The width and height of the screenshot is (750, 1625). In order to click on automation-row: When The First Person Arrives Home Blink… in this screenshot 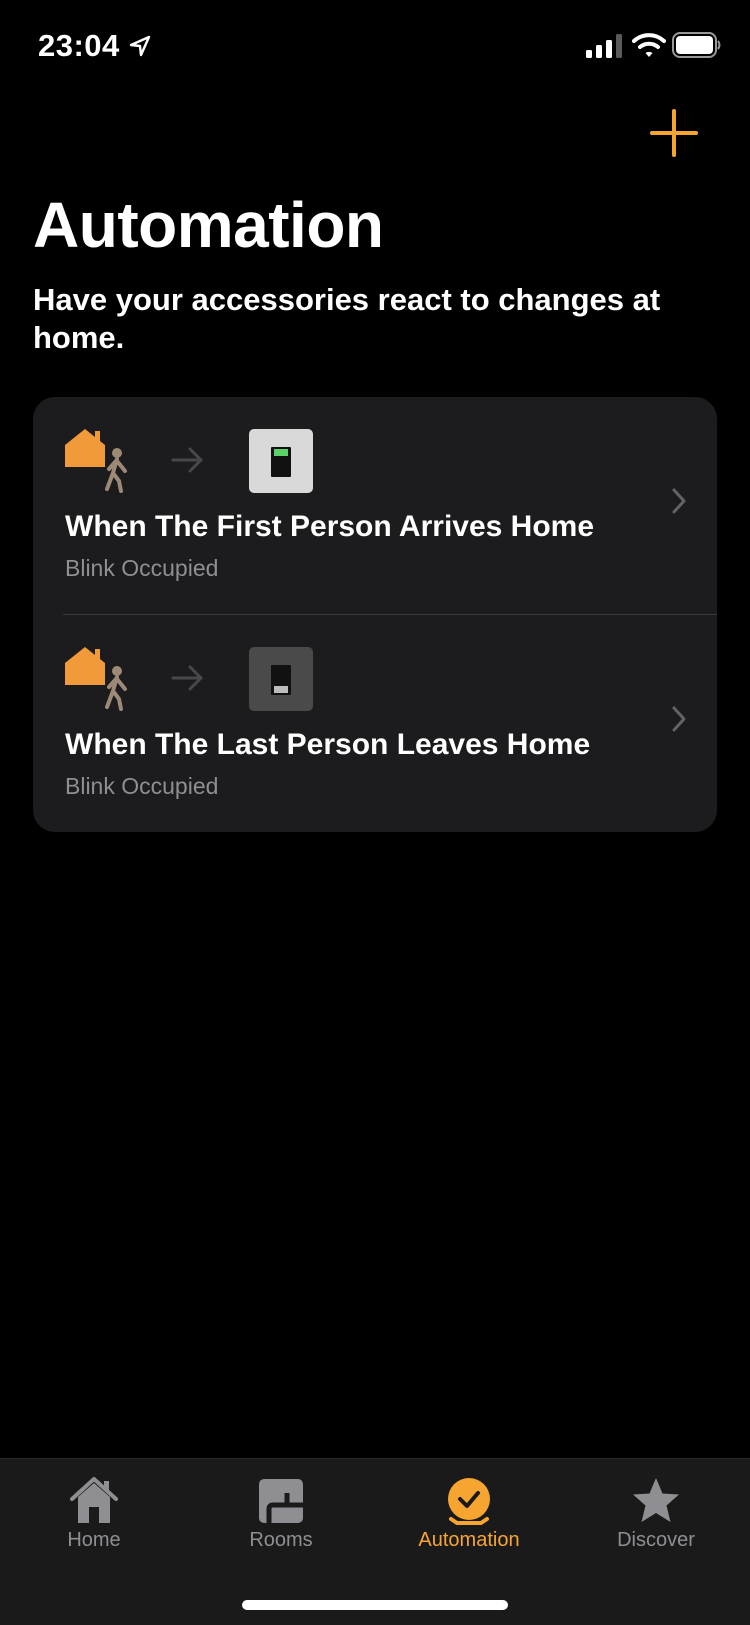, I will do `click(375, 506)`.